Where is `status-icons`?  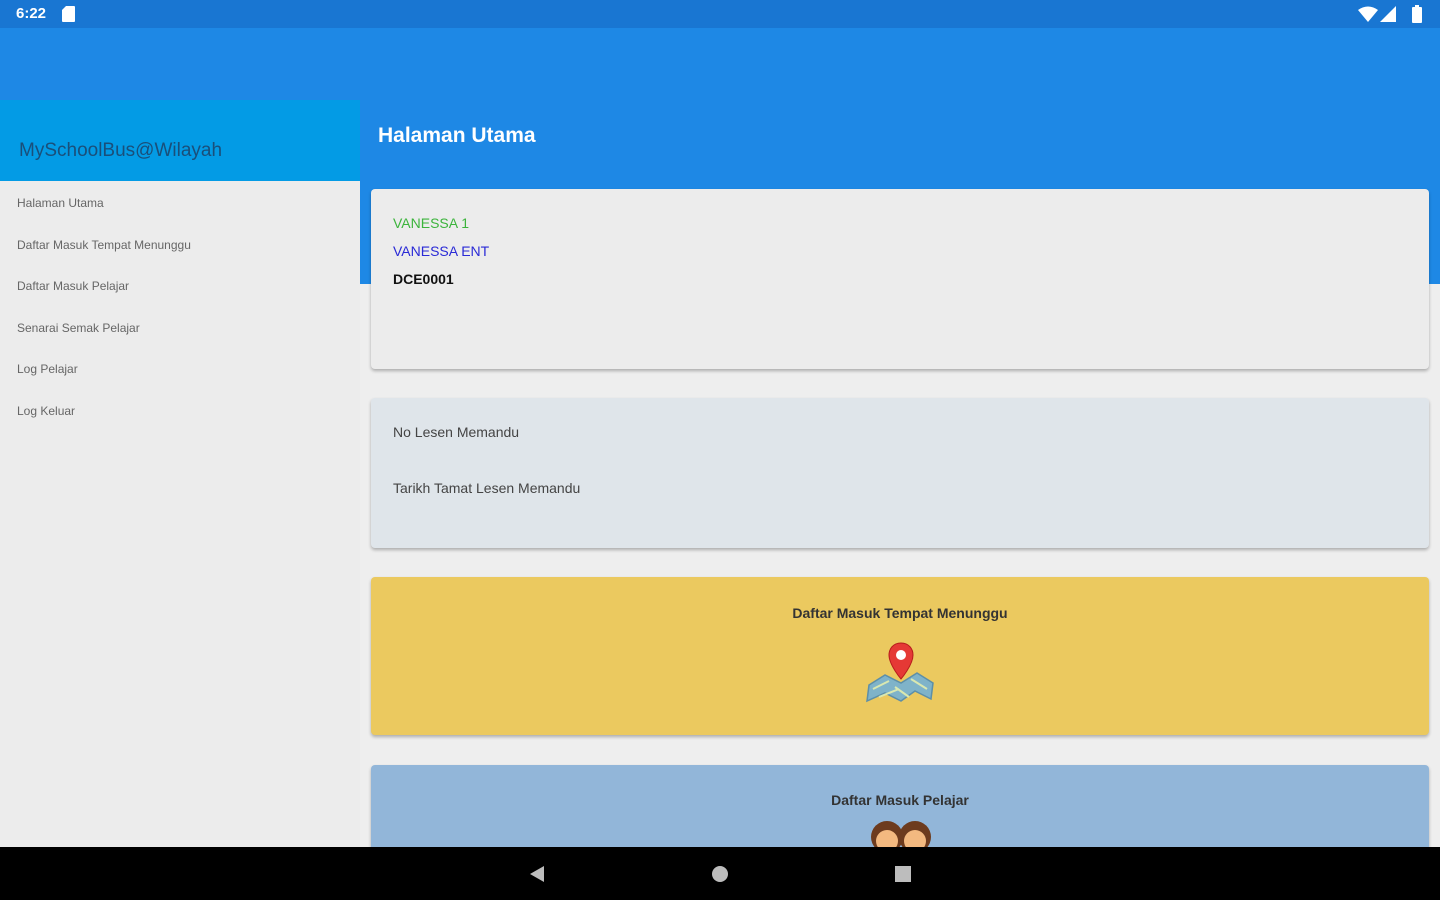 status-icons is located at coordinates (1391, 14).